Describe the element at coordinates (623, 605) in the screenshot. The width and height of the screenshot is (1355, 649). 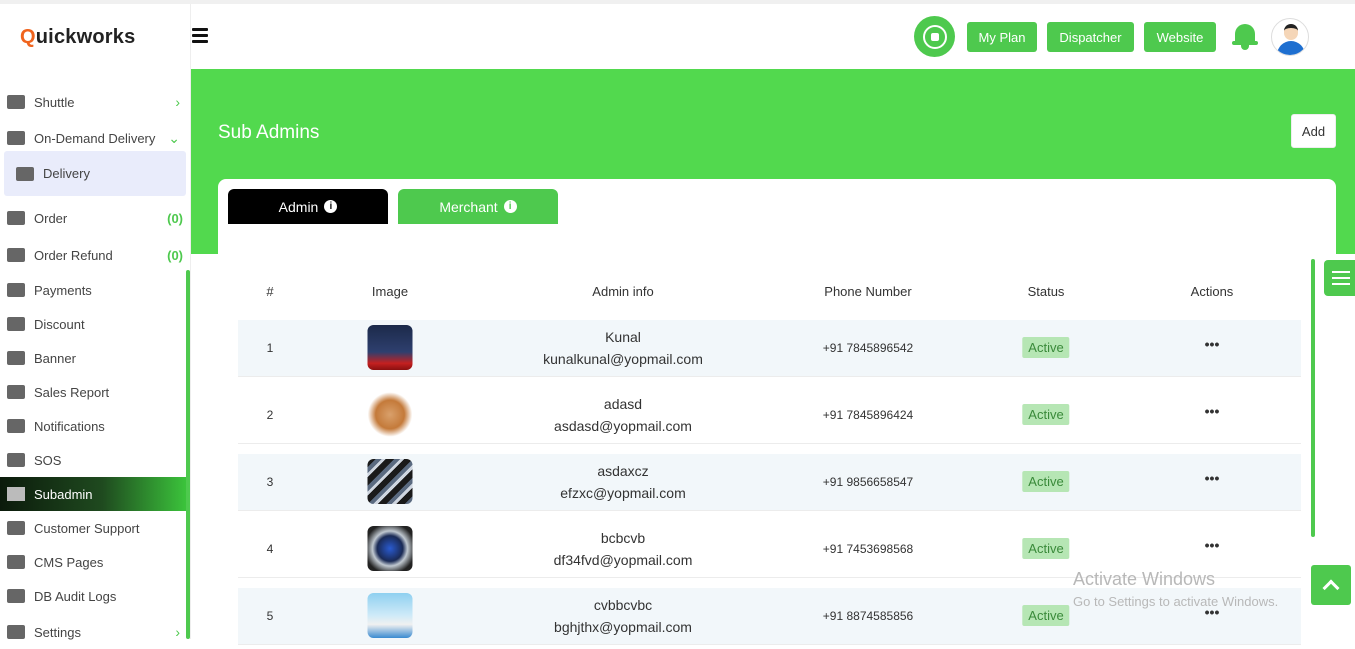
I see `admin-name: cvbbcvbc` at that location.